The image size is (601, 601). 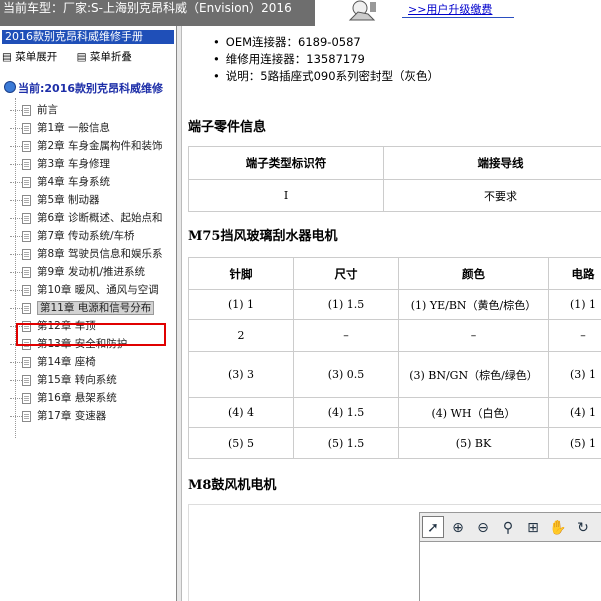 I want to click on highlight-box, so click(x=91, y=334).